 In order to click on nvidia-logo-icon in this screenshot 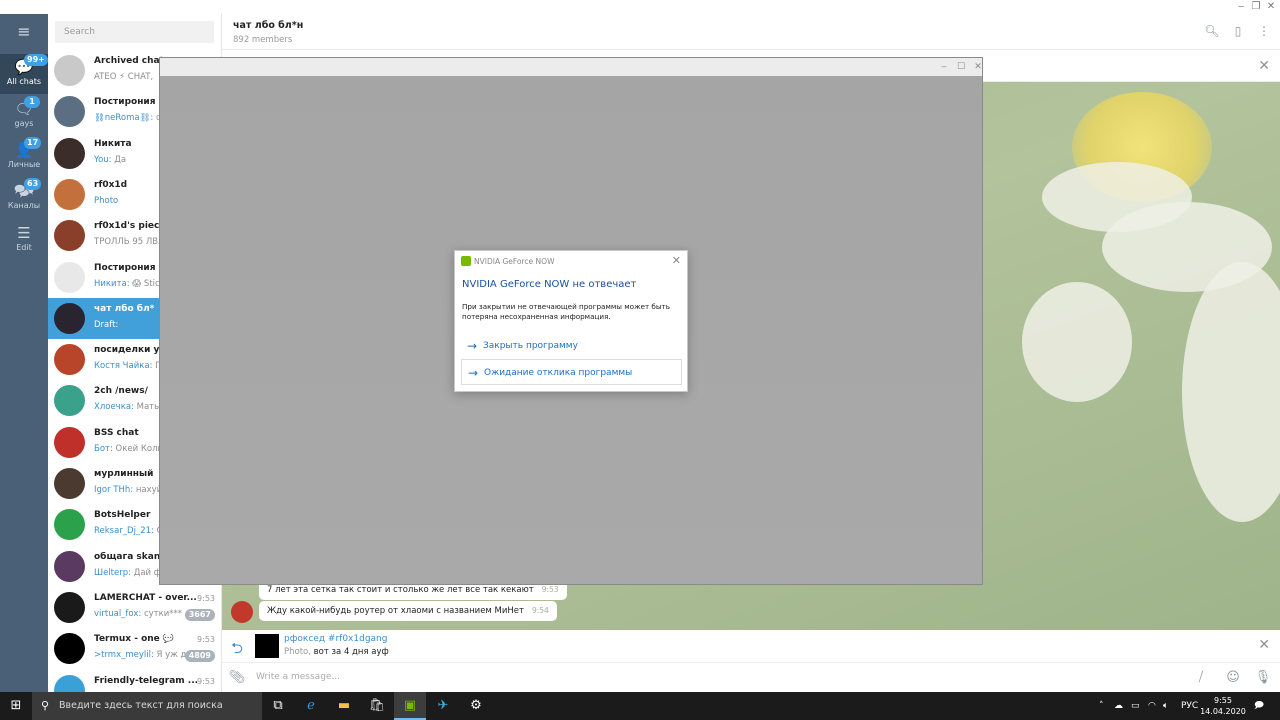, I will do `click(466, 261)`.